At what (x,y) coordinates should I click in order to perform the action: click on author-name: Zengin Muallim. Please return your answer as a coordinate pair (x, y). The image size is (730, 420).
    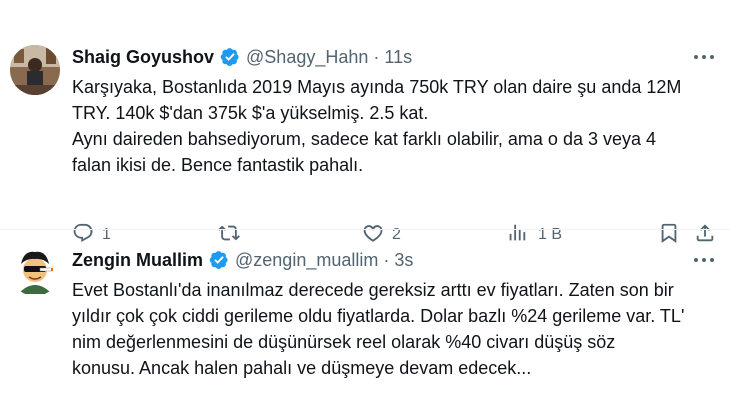
    Looking at the image, I should click on (137, 260).